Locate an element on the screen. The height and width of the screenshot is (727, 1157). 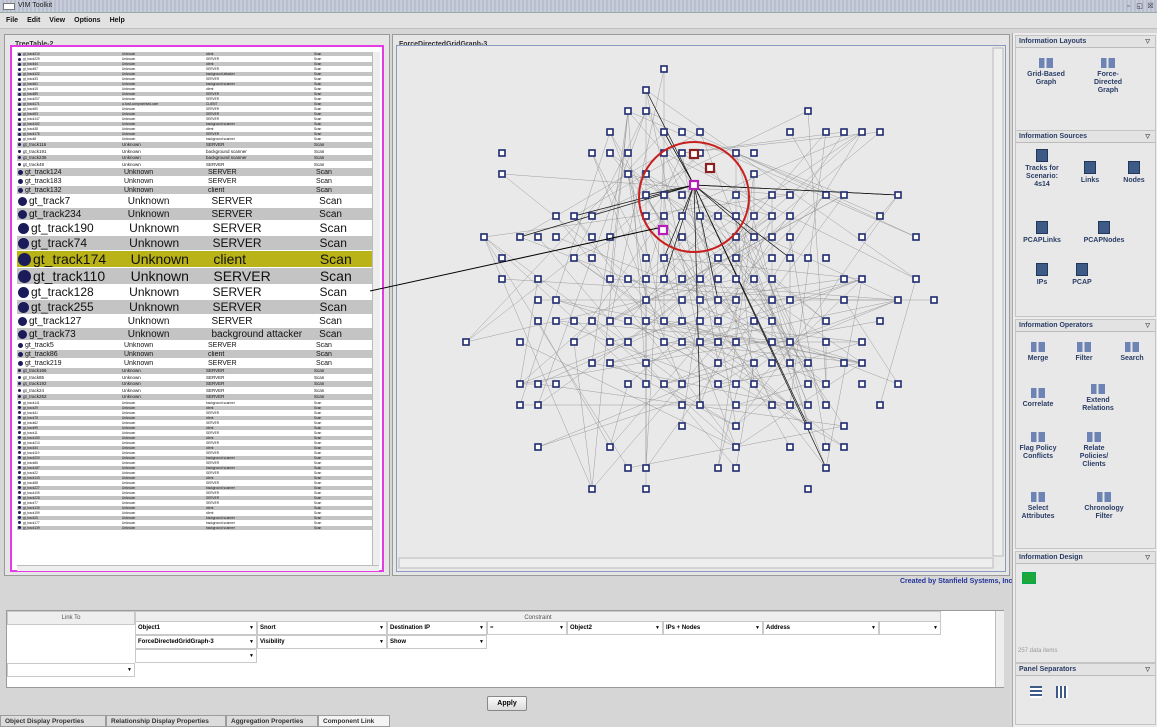
table-row: gt_track132 Unknown client Scan is located at coordinates (197, 190).